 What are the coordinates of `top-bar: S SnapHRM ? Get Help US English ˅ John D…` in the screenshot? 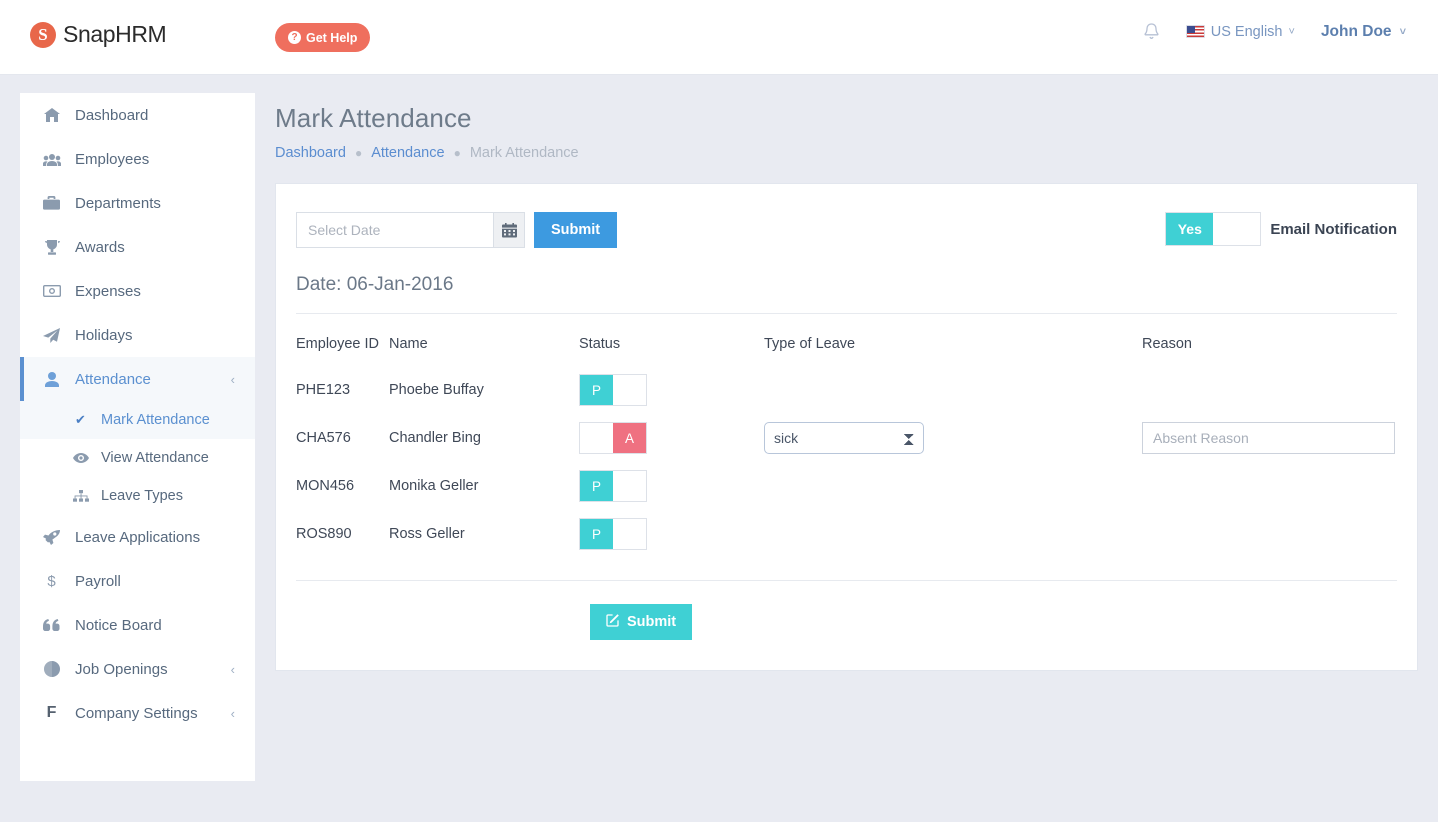 It's located at (719, 37).